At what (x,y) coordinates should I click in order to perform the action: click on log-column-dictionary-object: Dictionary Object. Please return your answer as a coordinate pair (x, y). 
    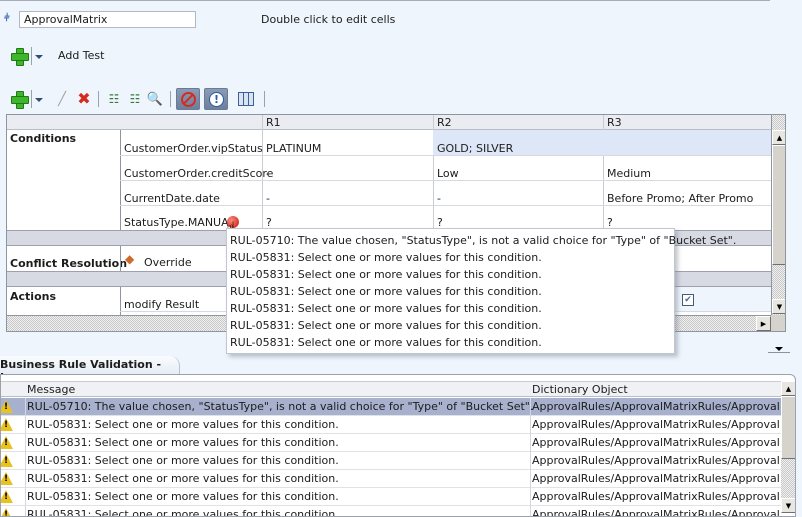
    Looking at the image, I should click on (580, 389).